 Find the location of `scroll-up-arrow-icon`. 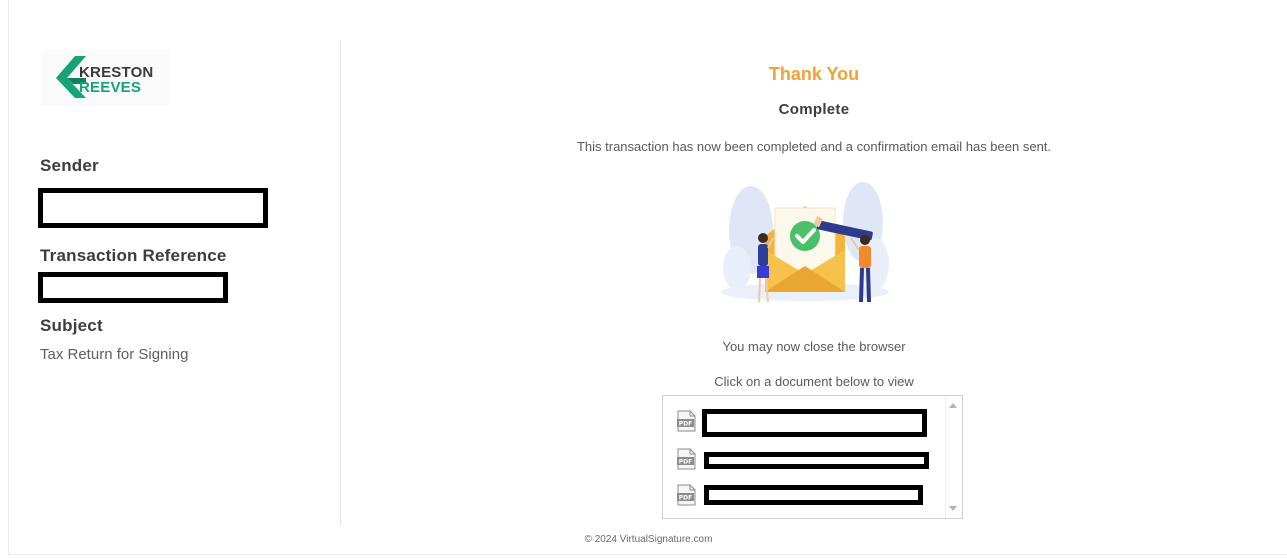

scroll-up-arrow-icon is located at coordinates (953, 405).